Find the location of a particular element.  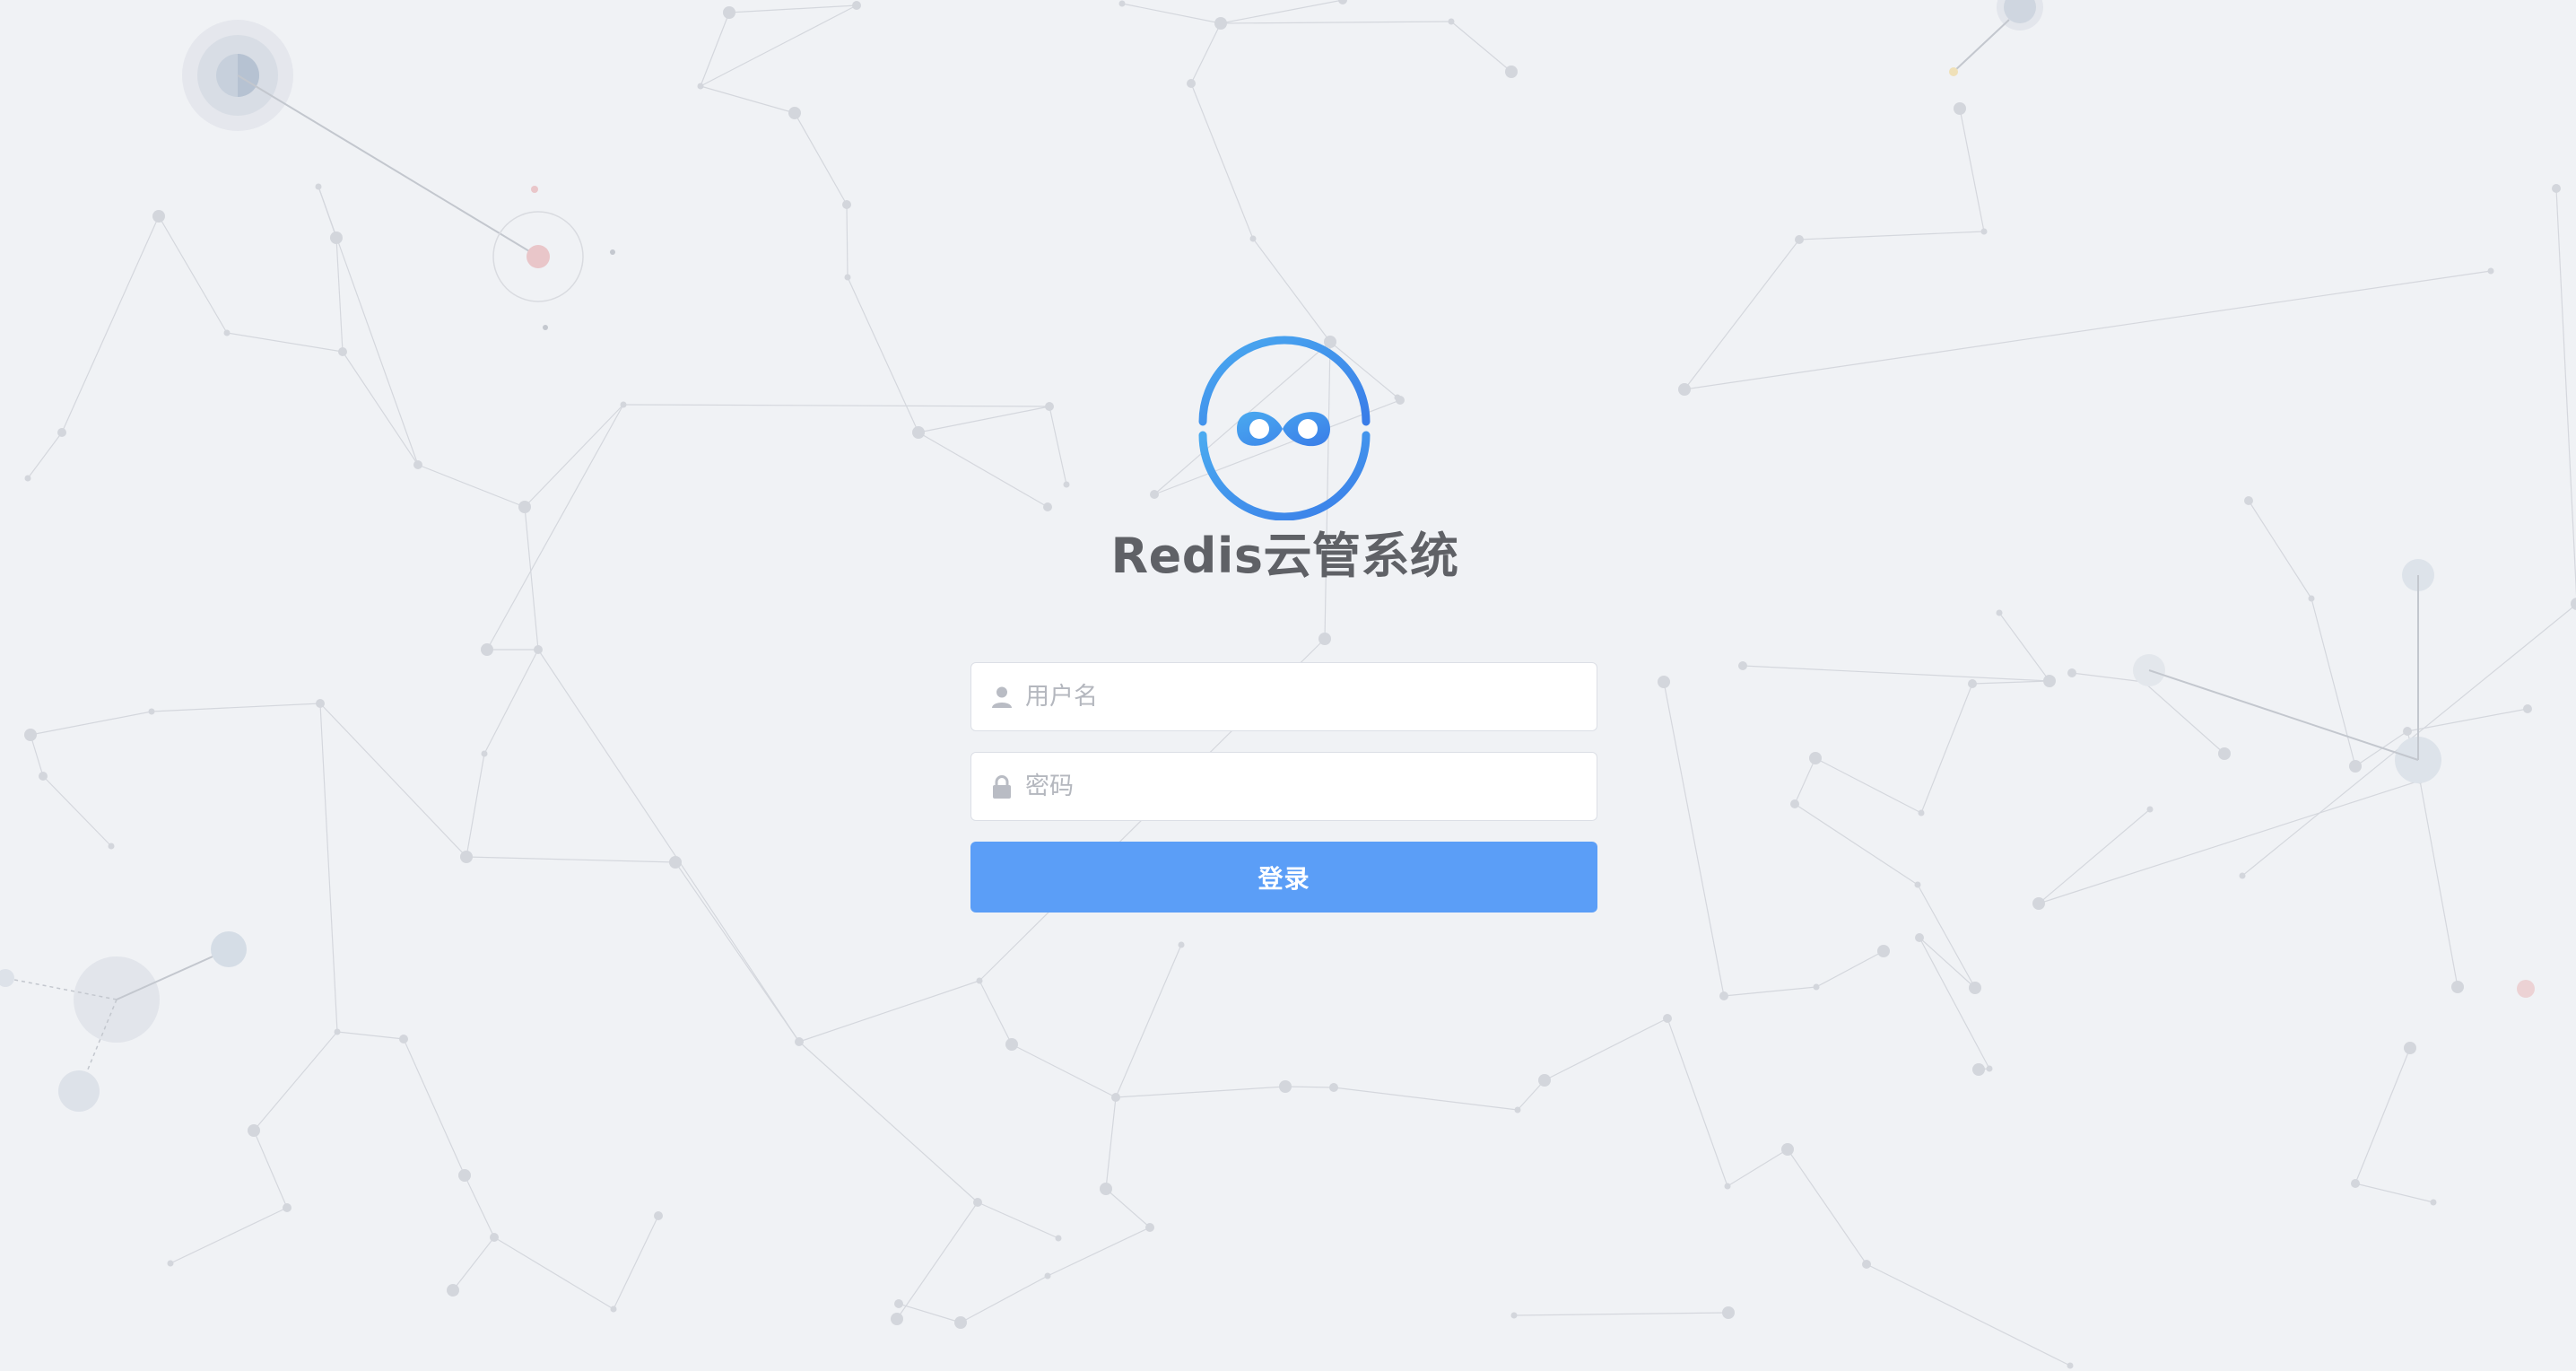

decor-cluster-right is located at coordinates (2334, 778).